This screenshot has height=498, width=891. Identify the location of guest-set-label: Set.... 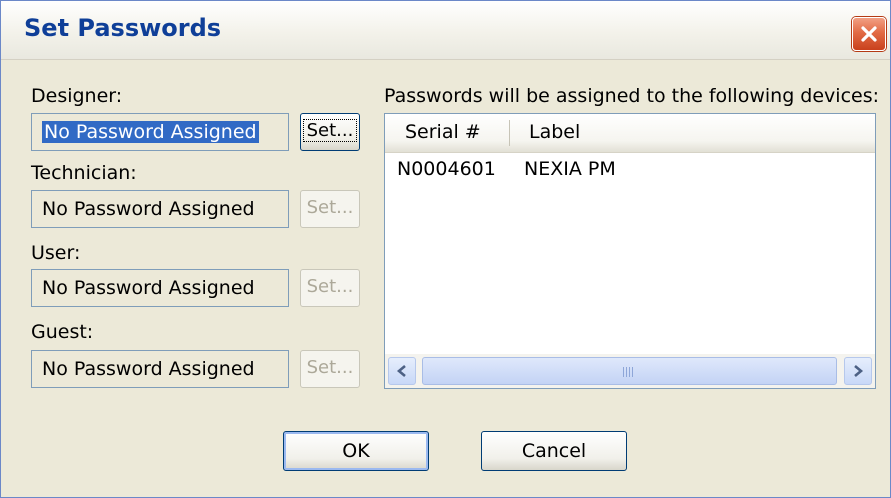
(330, 367).